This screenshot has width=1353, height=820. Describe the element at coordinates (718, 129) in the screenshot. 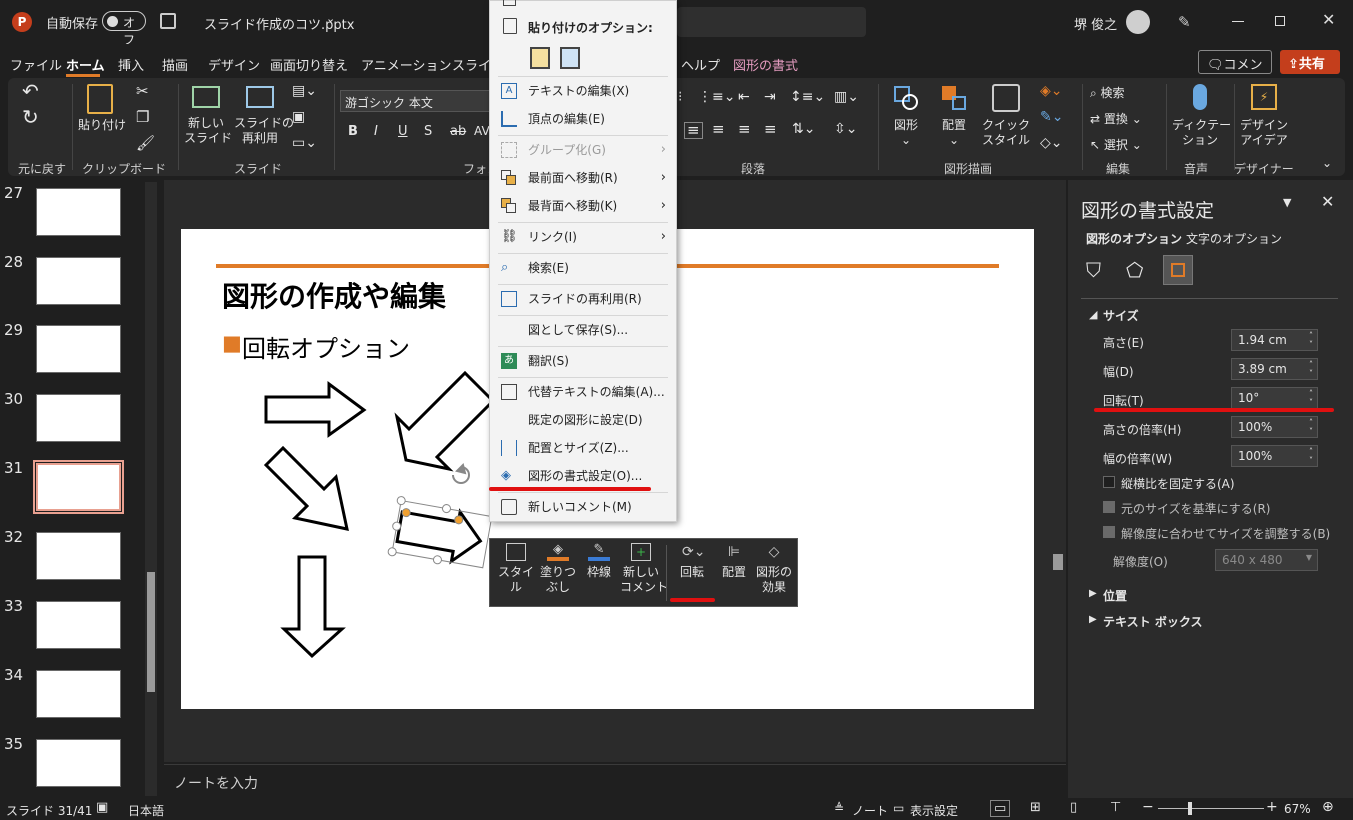

I see `align-center-icon: ≡` at that location.